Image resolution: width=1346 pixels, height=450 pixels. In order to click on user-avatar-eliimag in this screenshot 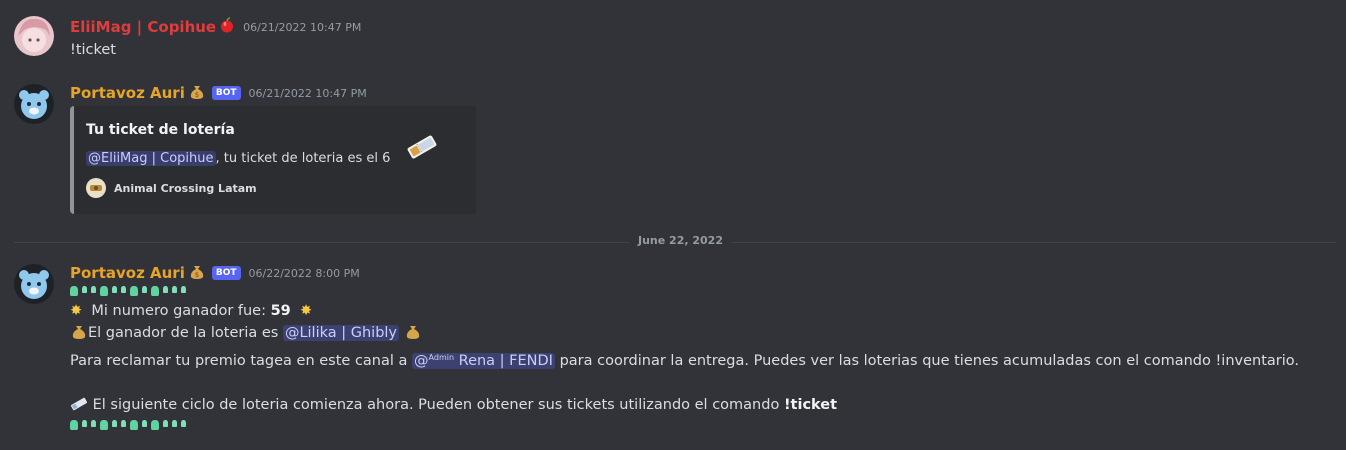, I will do `click(34, 36)`.